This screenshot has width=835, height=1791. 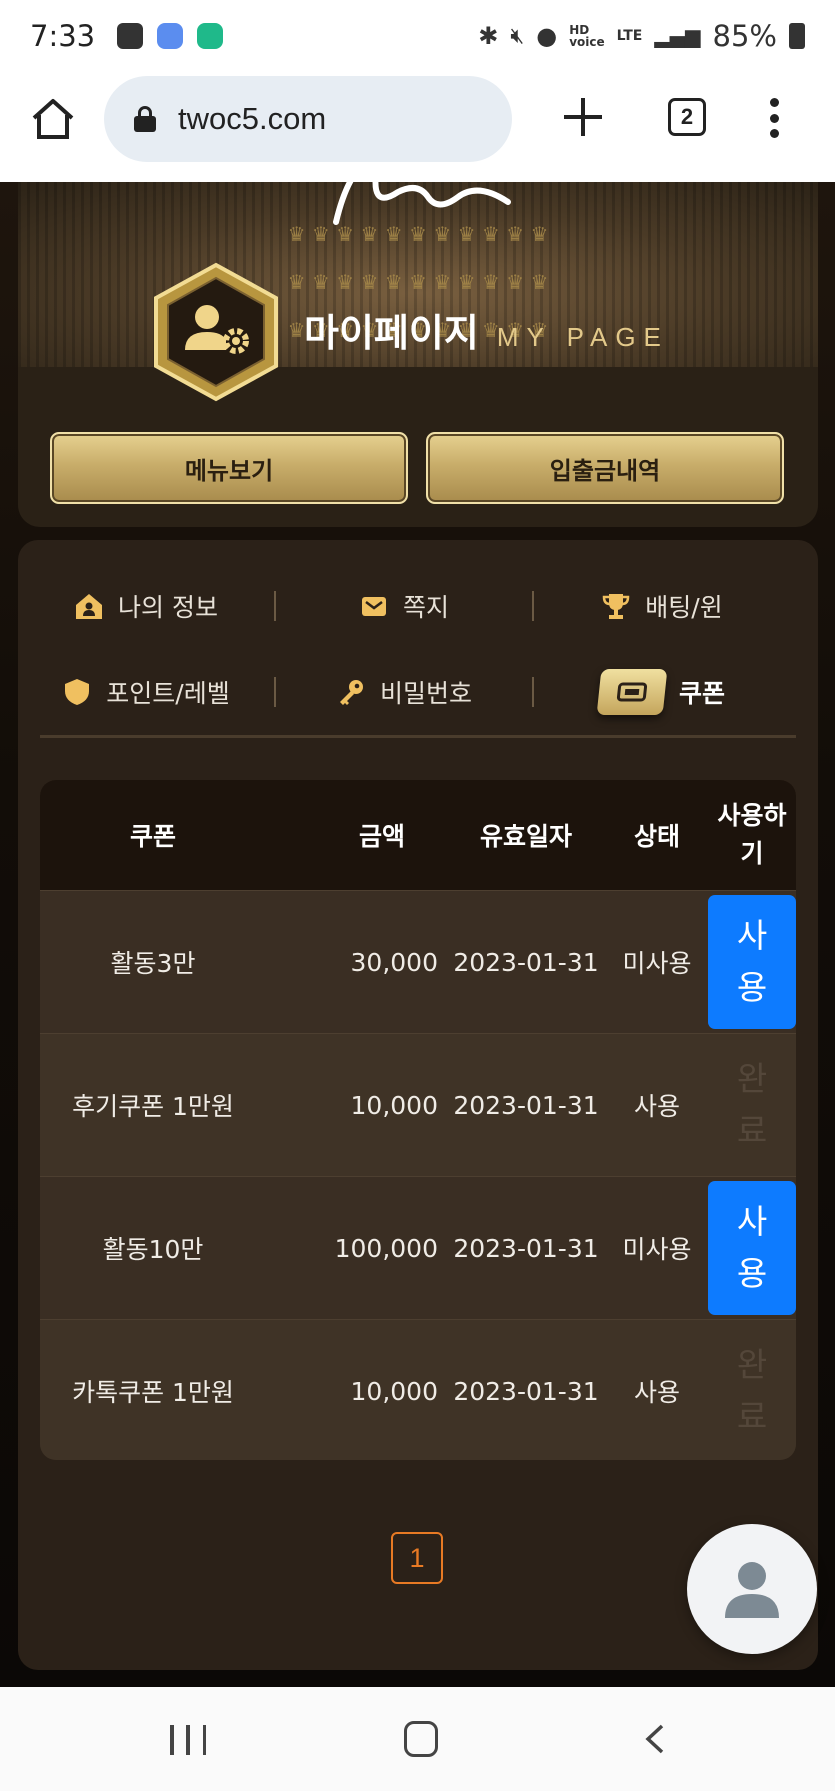 I want to click on page-title-korean: 마이페이지, so click(x=391, y=333).